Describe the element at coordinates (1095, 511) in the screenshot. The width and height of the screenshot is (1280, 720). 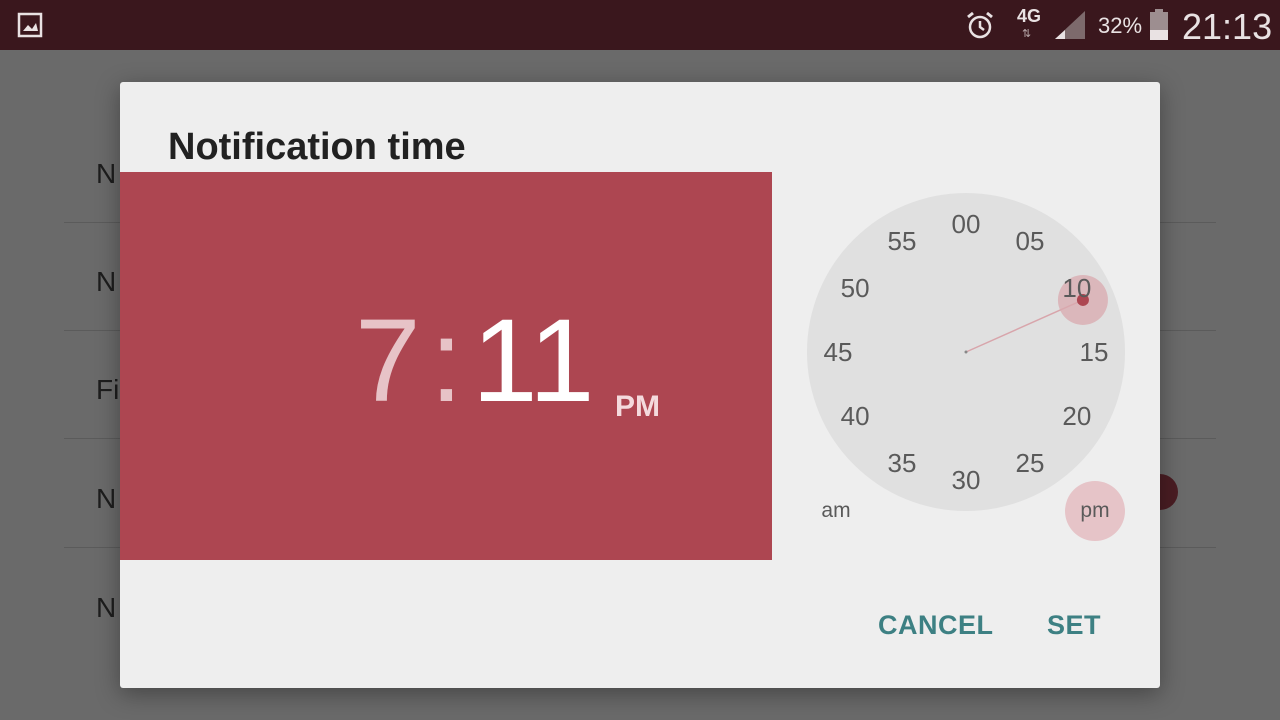
I see `pm-button: pm` at that location.